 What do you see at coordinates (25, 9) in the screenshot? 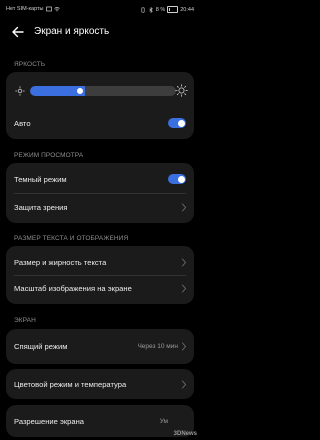
I see `carrier-text: Нет SIM-карты` at bounding box center [25, 9].